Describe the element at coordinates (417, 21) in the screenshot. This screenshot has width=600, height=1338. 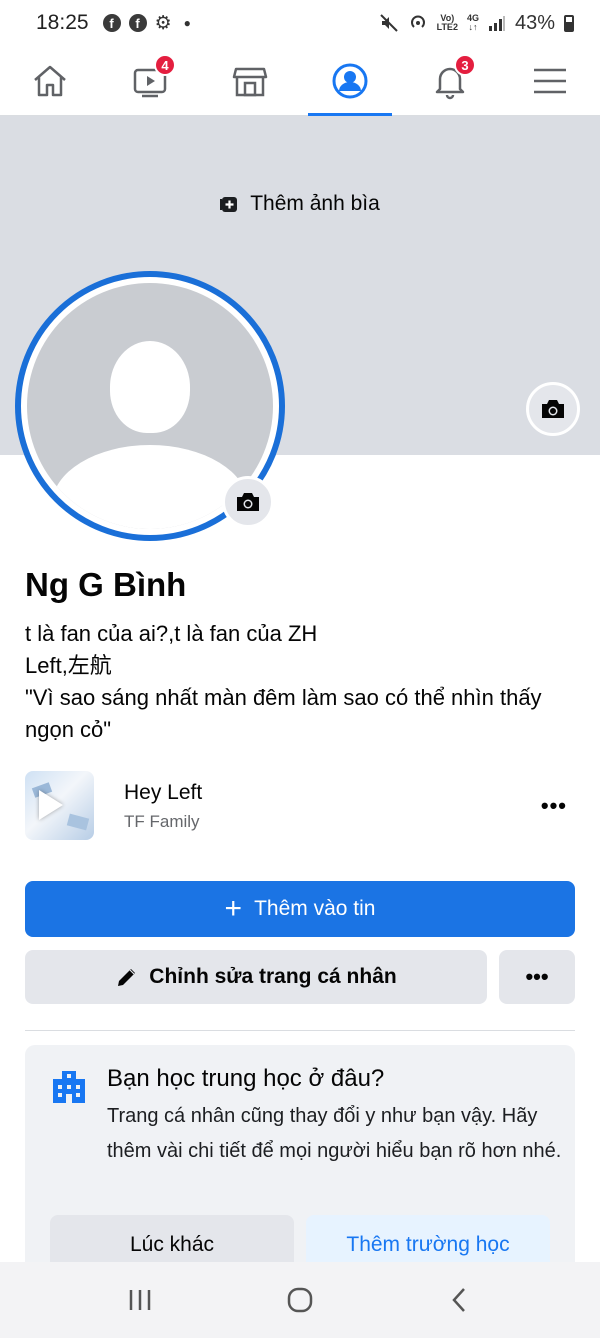
I see `hotspot-icon` at that location.